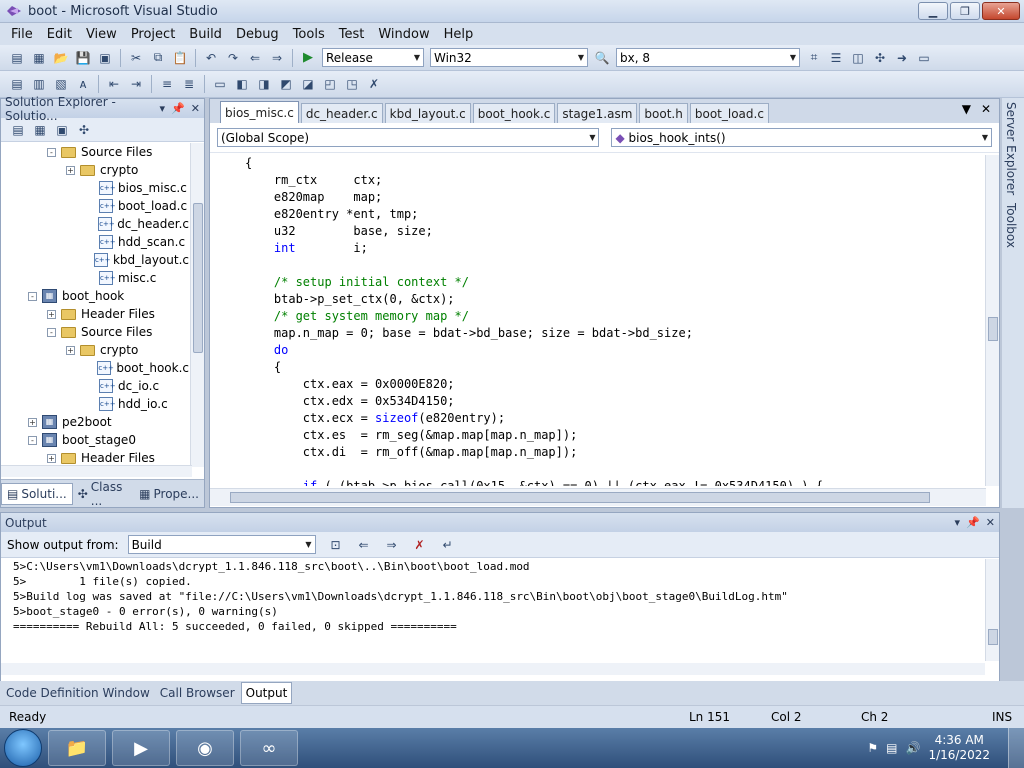  Describe the element at coordinates (167, 84) in the screenshot. I see `comment-out-icon: ≡` at that location.